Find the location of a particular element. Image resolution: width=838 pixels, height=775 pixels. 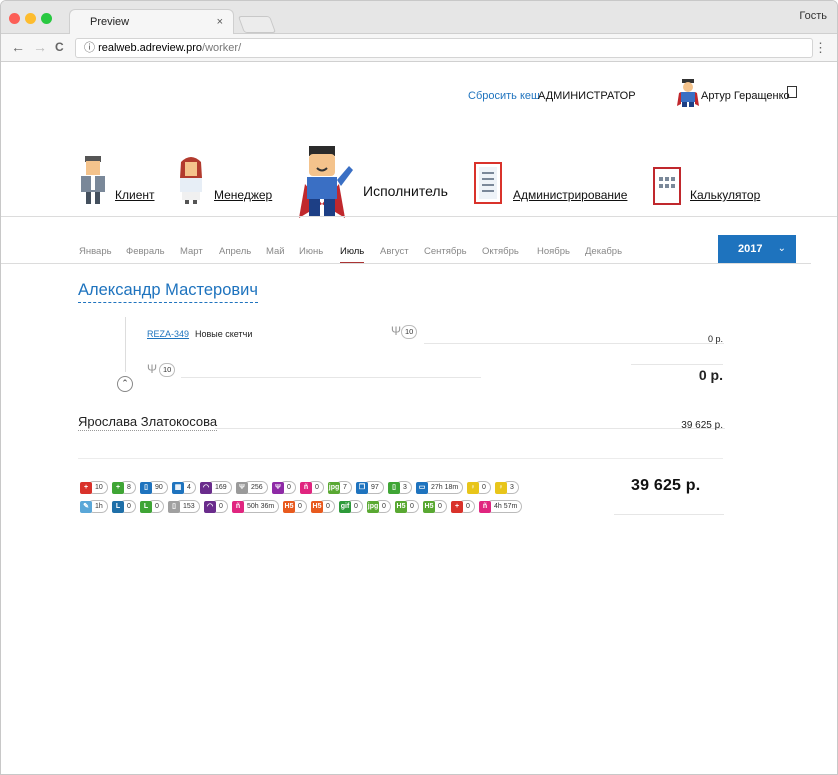

stat-item: ñ 50h 36m is located at coordinates (256, 506).